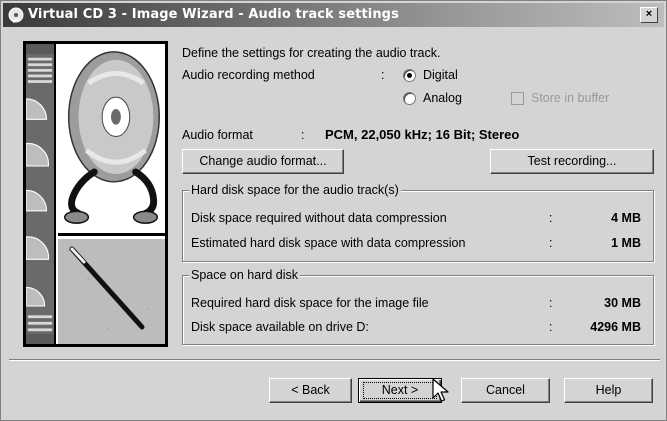 The image size is (667, 421). Describe the element at coordinates (626, 218) in the screenshot. I see `no-compression-value: 4 MB` at that location.